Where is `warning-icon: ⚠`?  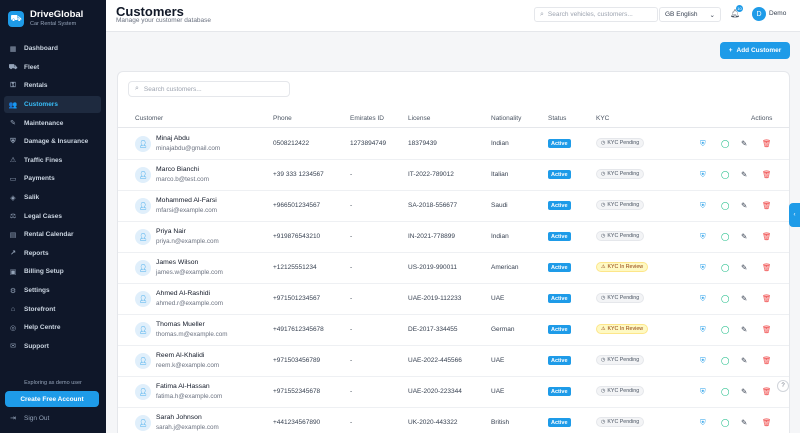
warning-icon: ⚠ is located at coordinates (603, 329).